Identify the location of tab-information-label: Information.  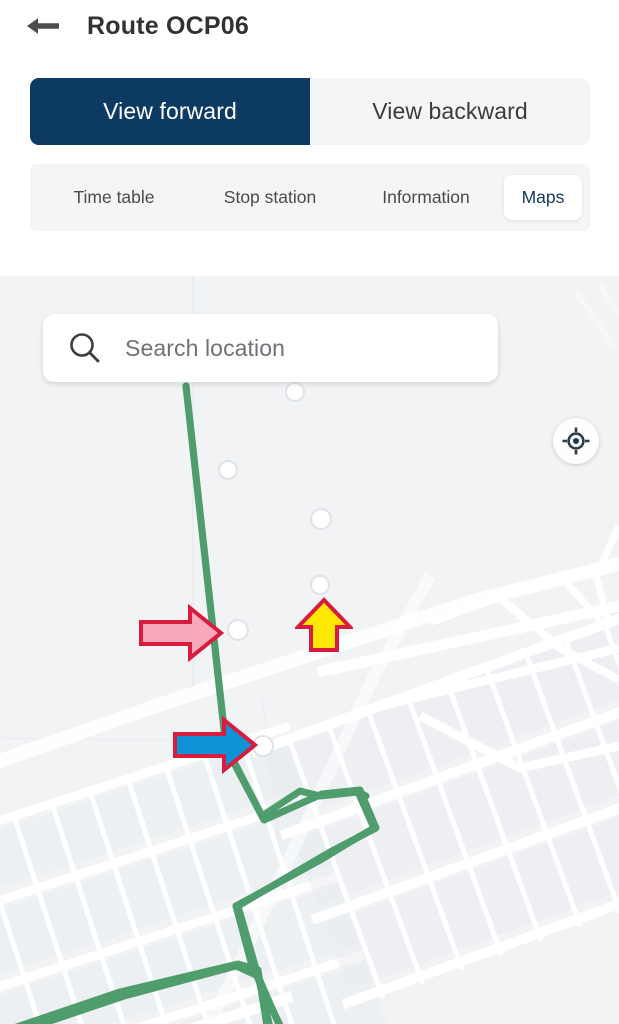
(426, 196).